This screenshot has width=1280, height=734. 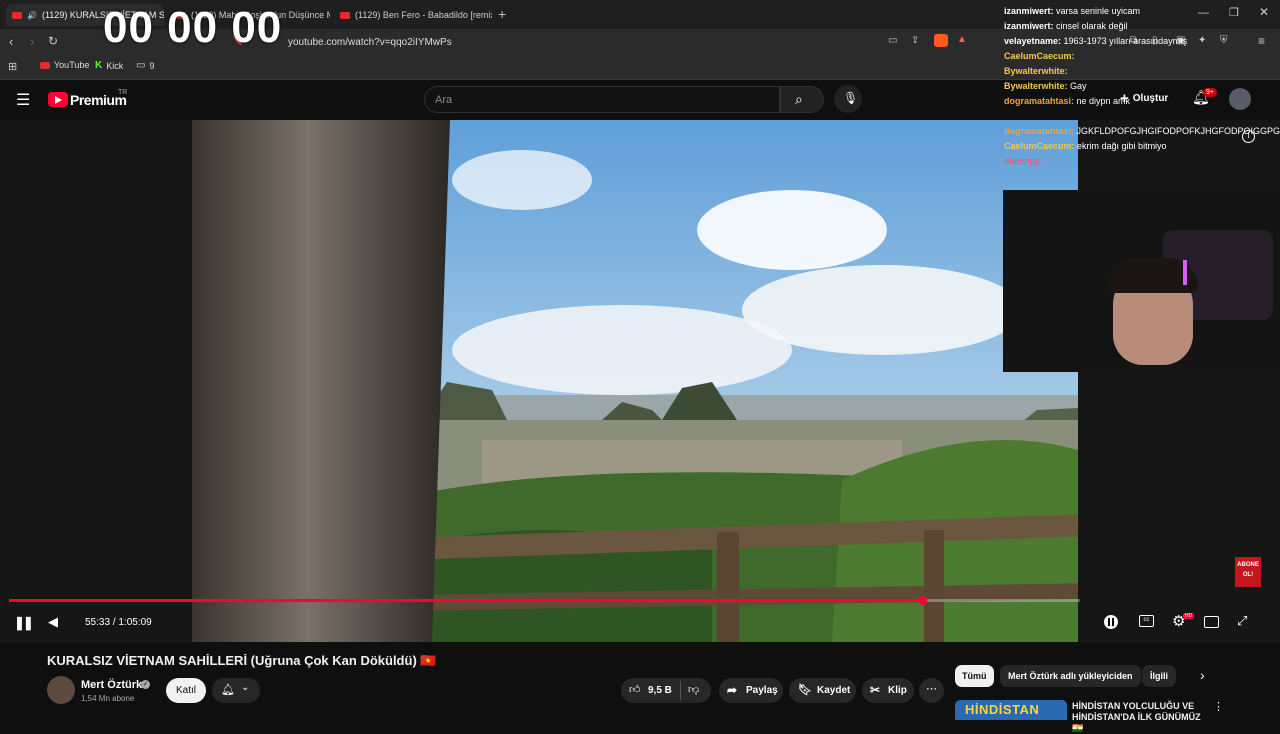 I want to click on share-button: ➦ Paylaş, so click(x=751, y=690).